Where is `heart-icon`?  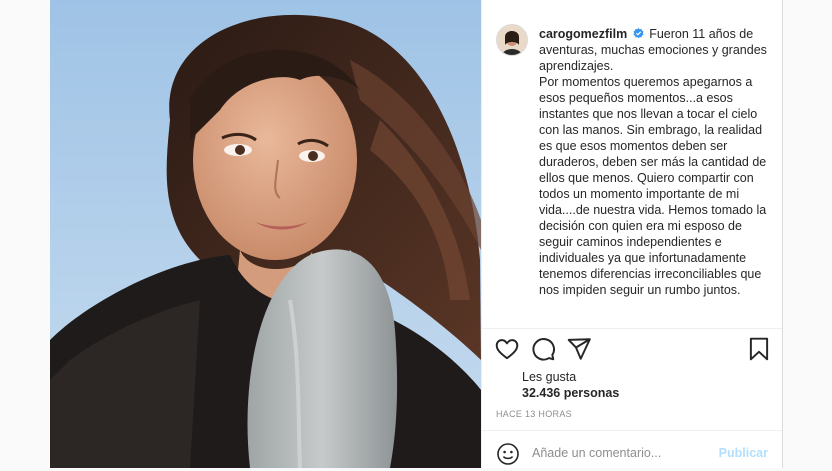
heart-icon is located at coordinates (508, 350).